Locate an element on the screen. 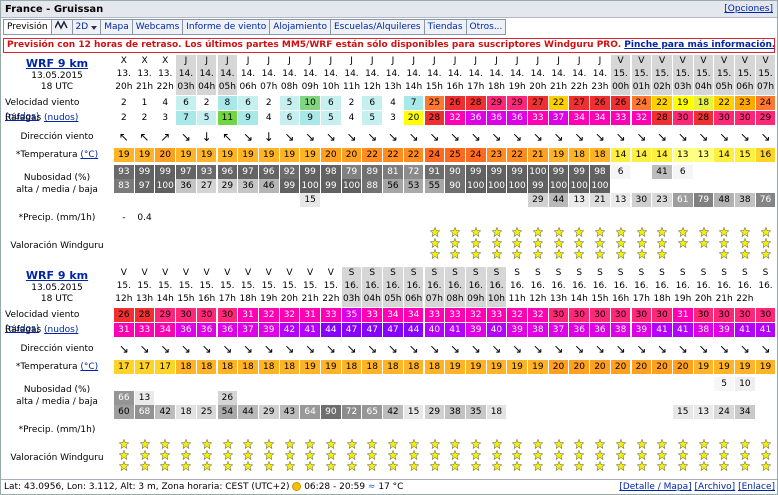  time-column-header: J 14. 08h is located at coordinates (290, 75).